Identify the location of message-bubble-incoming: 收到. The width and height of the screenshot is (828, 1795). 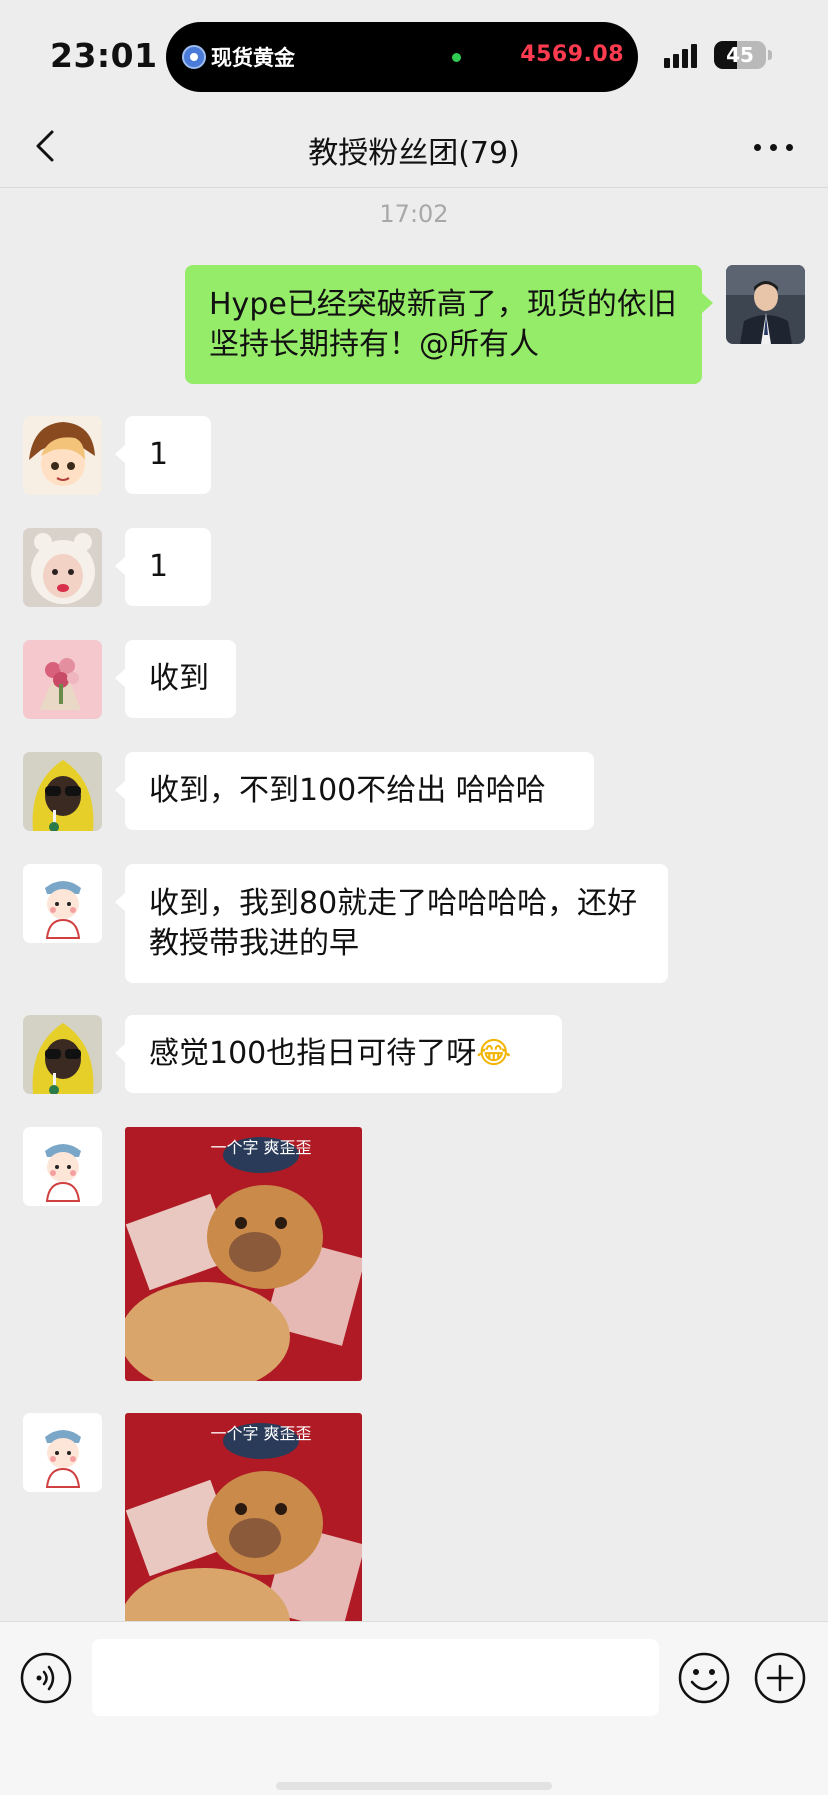
(175, 679).